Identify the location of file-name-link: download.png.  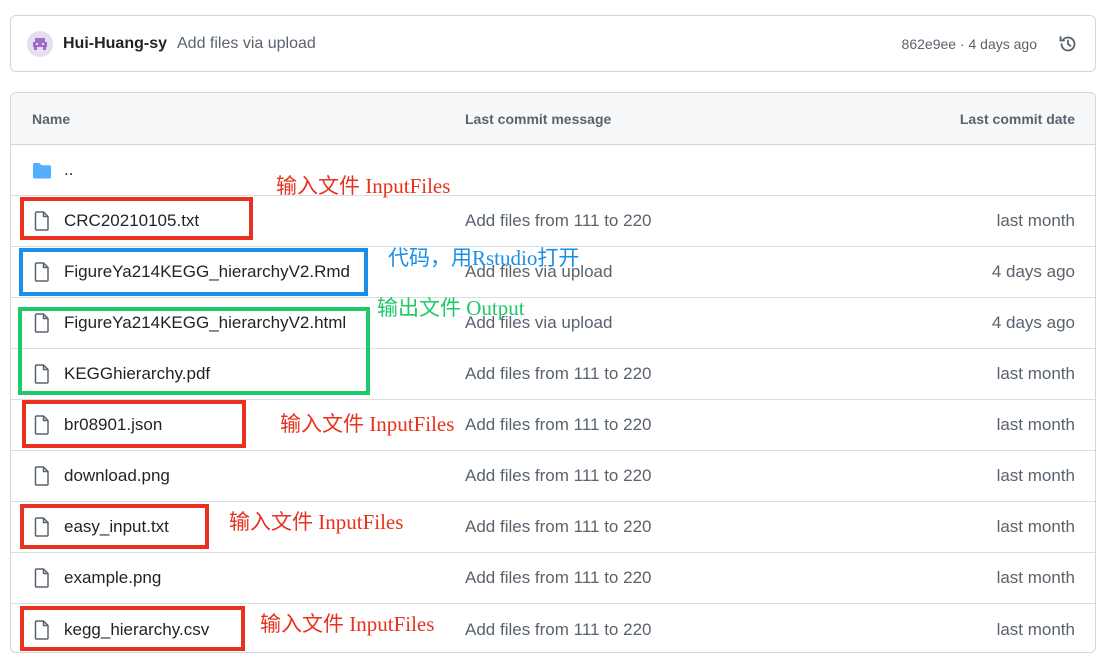
(117, 476).